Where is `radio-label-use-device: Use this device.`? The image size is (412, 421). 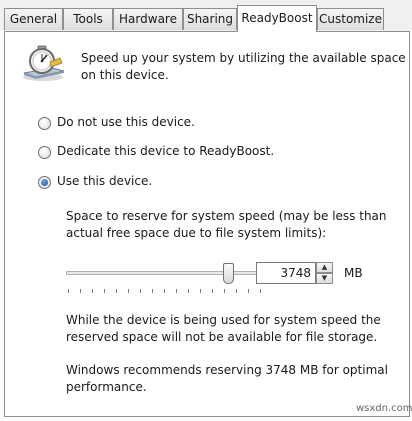
radio-label-use-device: Use this device. is located at coordinates (104, 181).